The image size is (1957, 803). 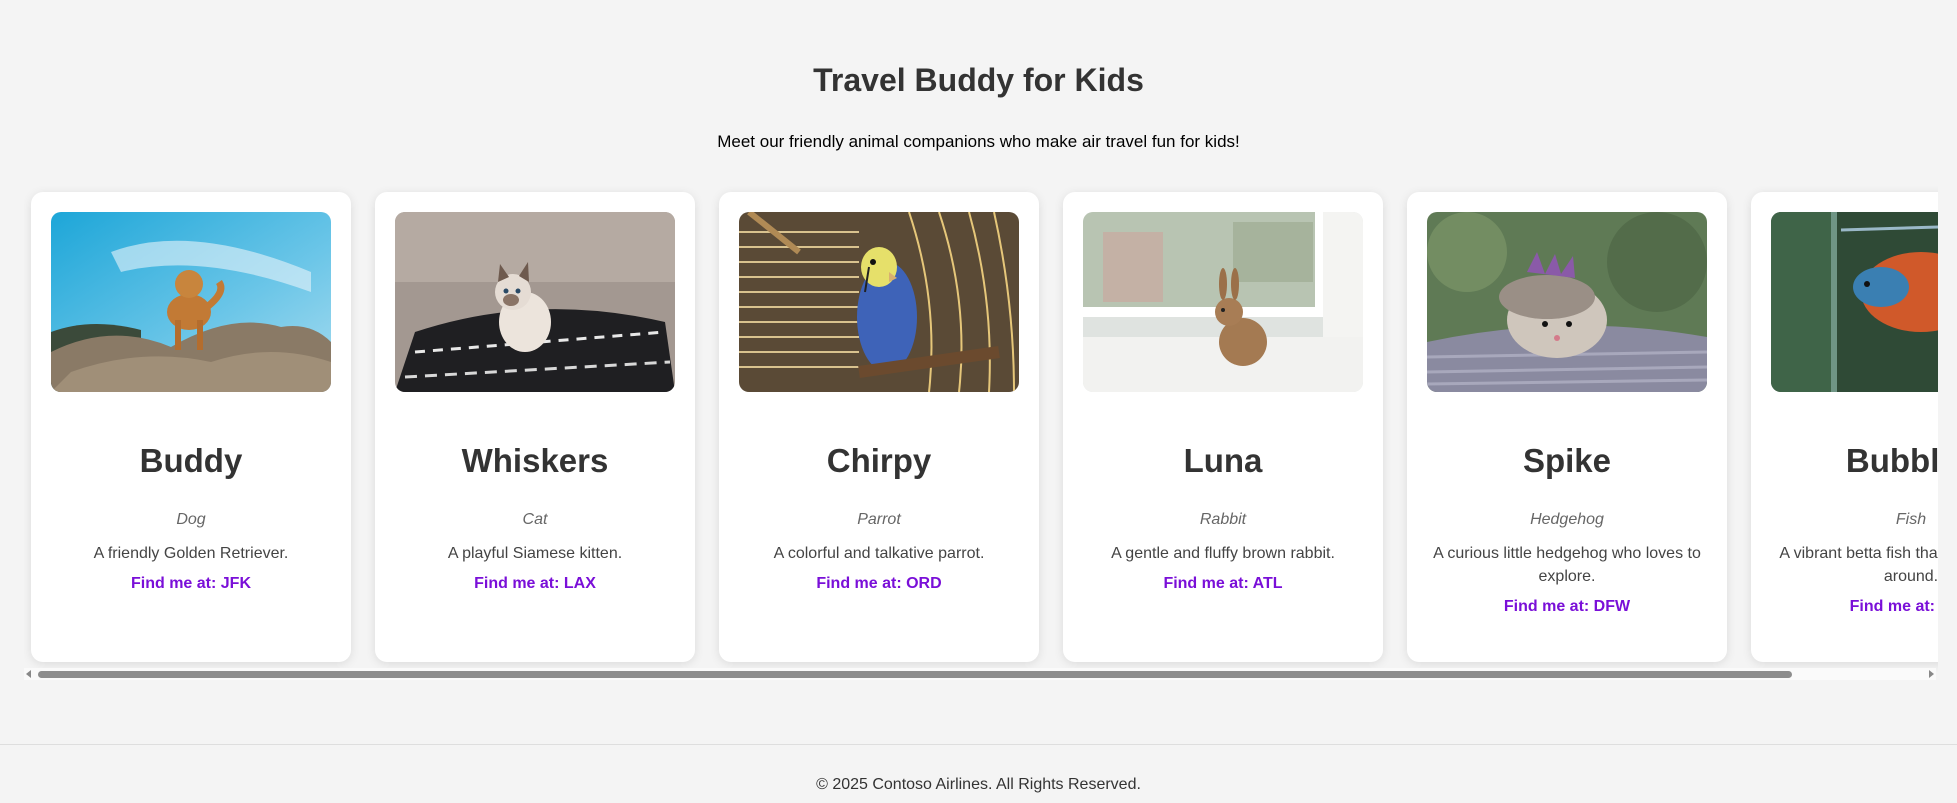 I want to click on scroll-right-arrow-icon, so click(x=1931, y=674).